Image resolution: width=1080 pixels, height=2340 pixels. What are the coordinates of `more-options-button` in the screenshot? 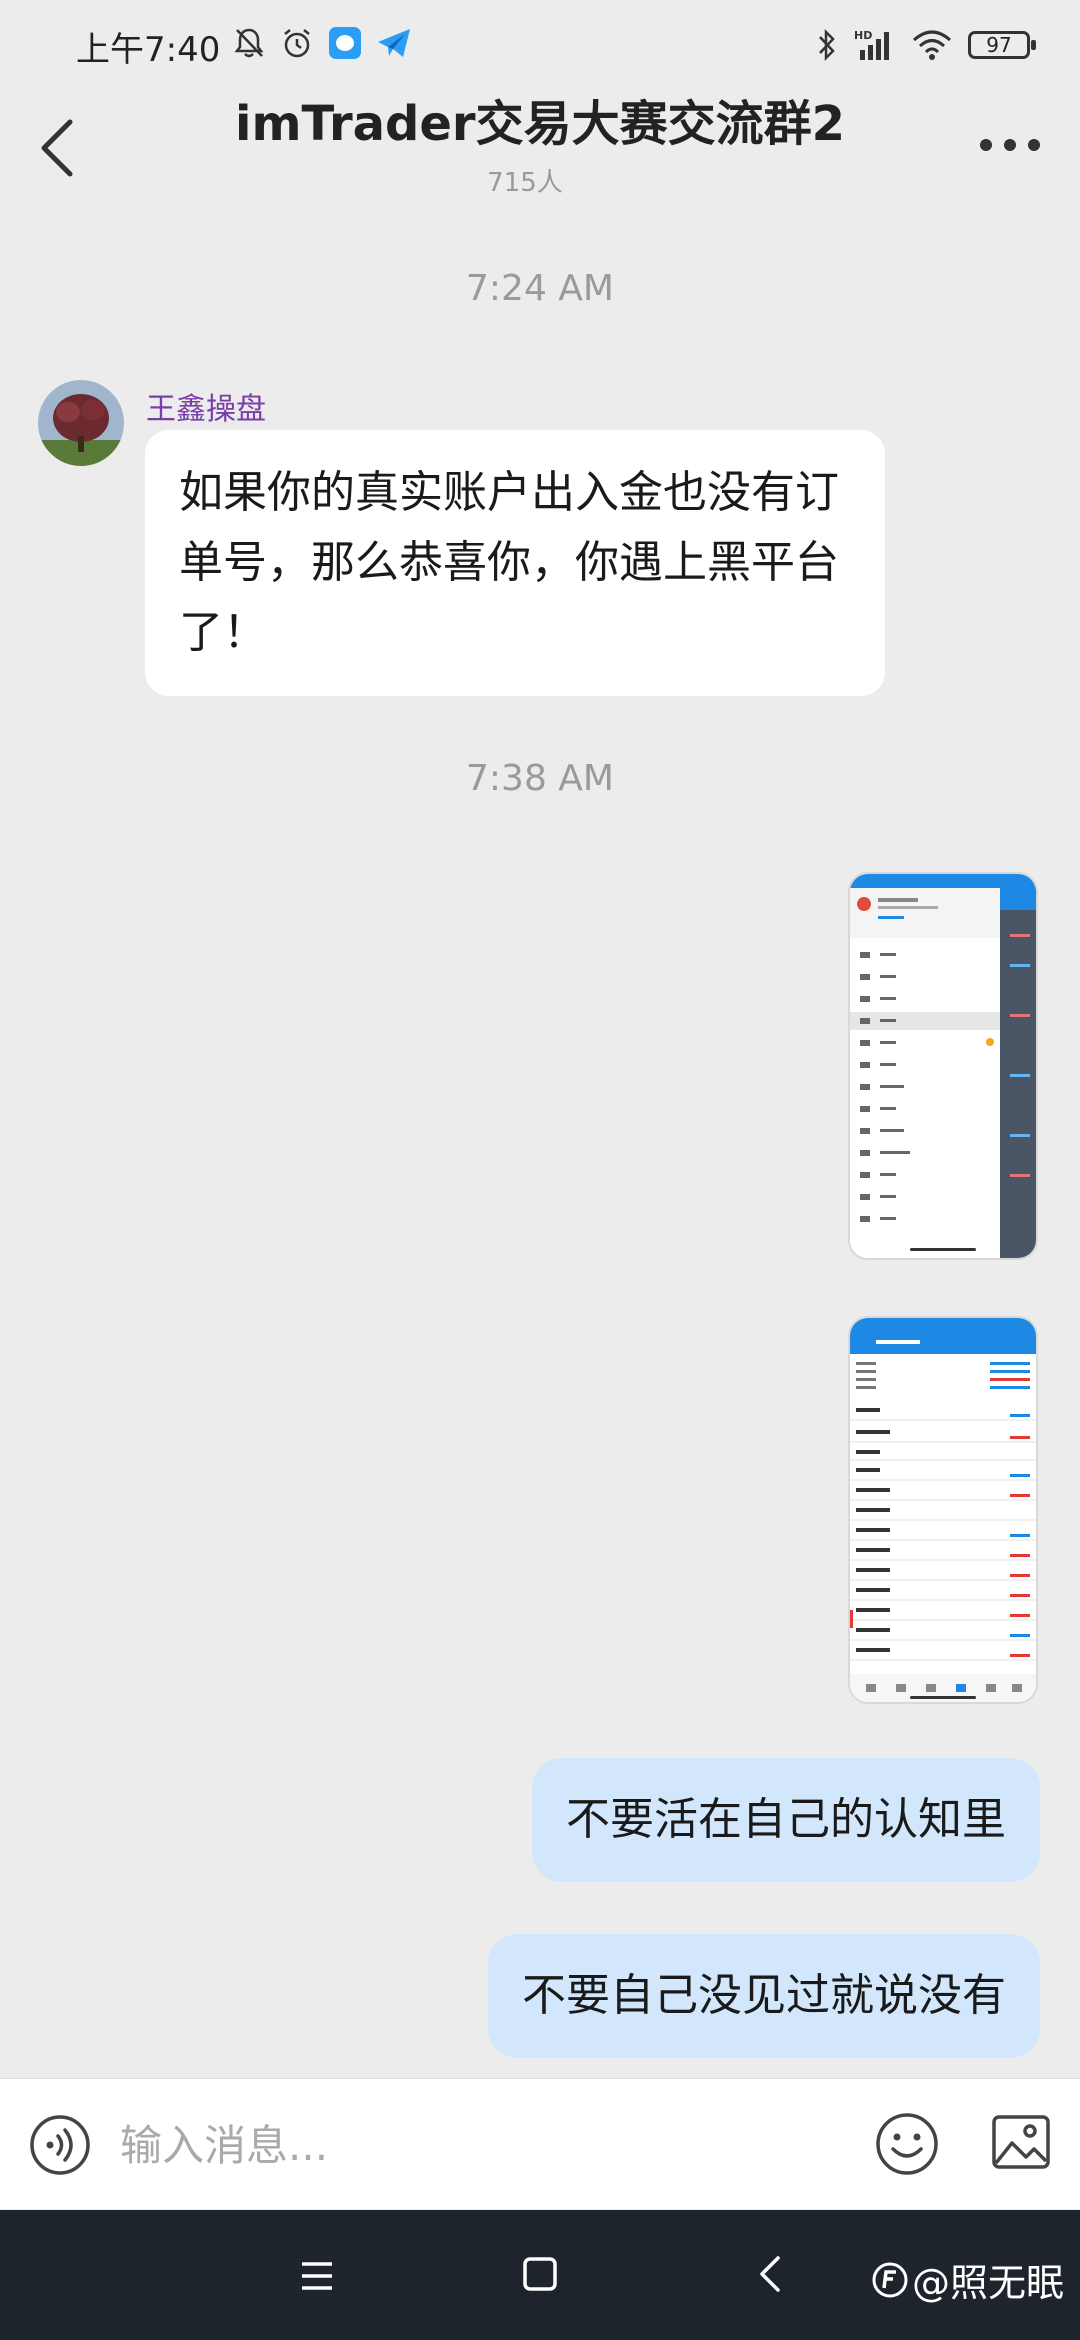 It's located at (1010, 145).